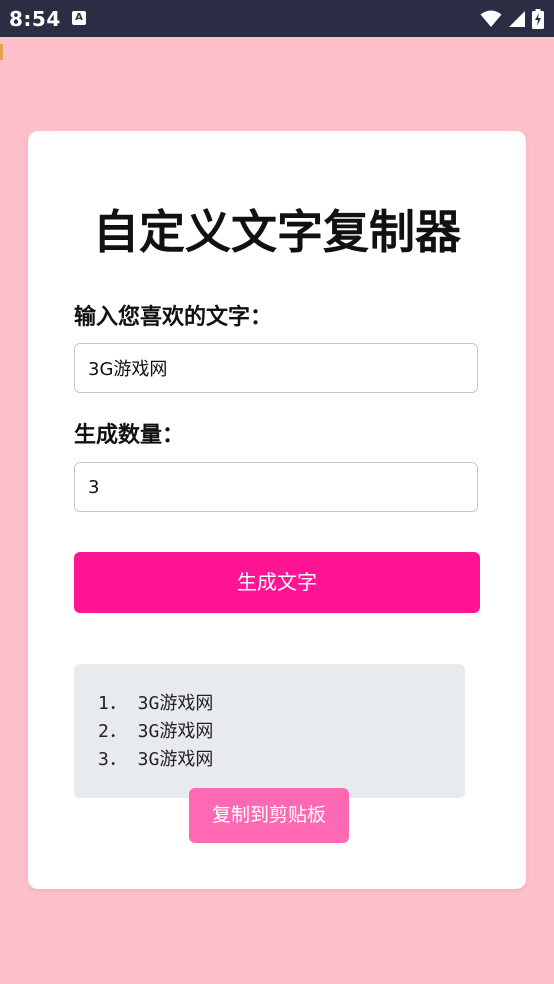  What do you see at coordinates (517, 19) in the screenshot?
I see `cellular-signal-icon` at bounding box center [517, 19].